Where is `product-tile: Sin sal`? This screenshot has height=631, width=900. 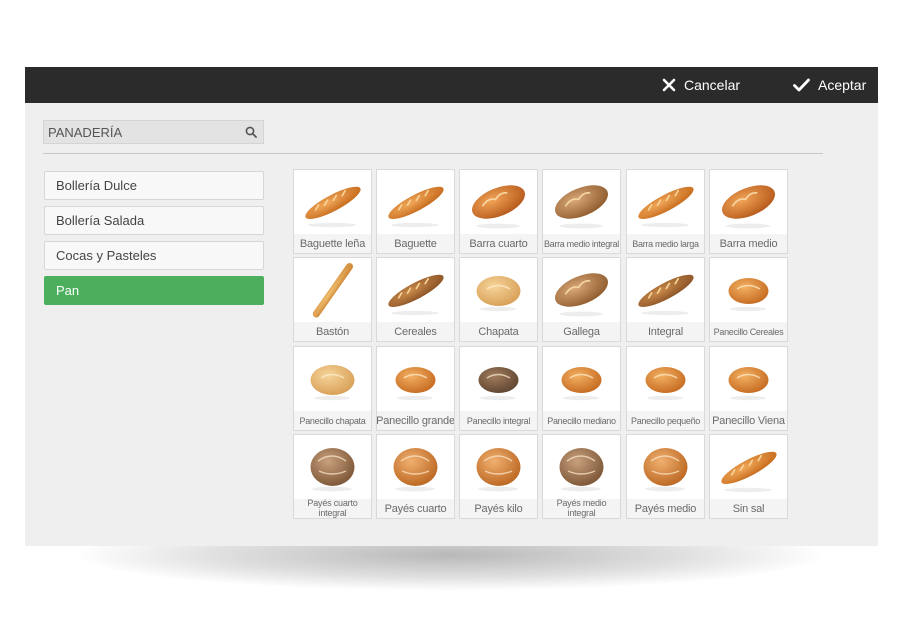
product-tile: Sin sal is located at coordinates (748, 476).